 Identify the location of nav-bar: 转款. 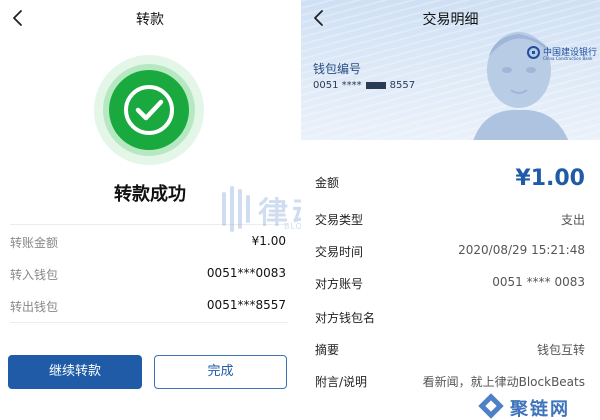
(150, 18).